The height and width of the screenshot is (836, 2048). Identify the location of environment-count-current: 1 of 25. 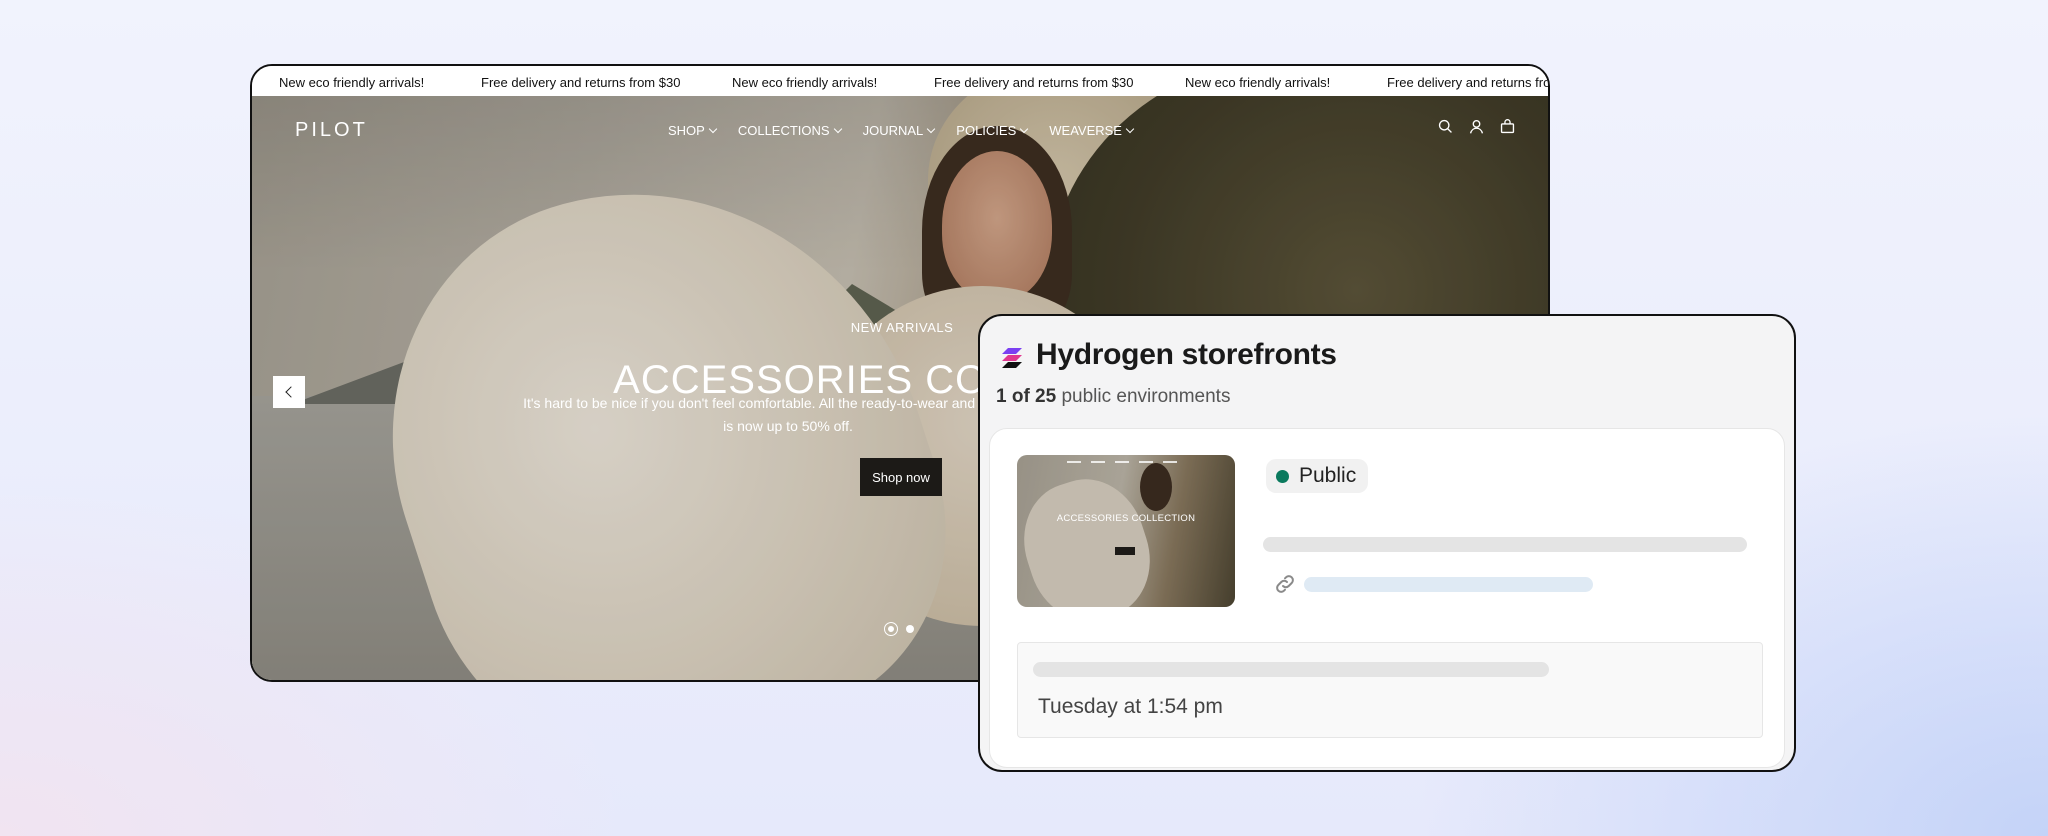
(1026, 396).